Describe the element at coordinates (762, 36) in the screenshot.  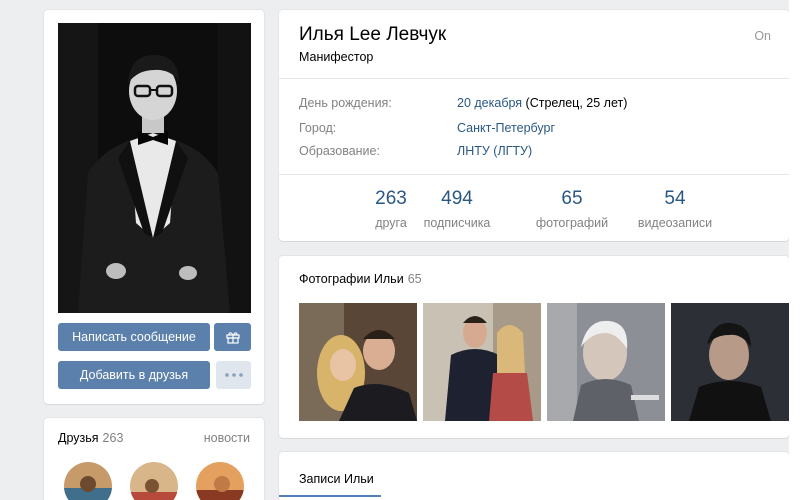
I see `online-status: On` at that location.